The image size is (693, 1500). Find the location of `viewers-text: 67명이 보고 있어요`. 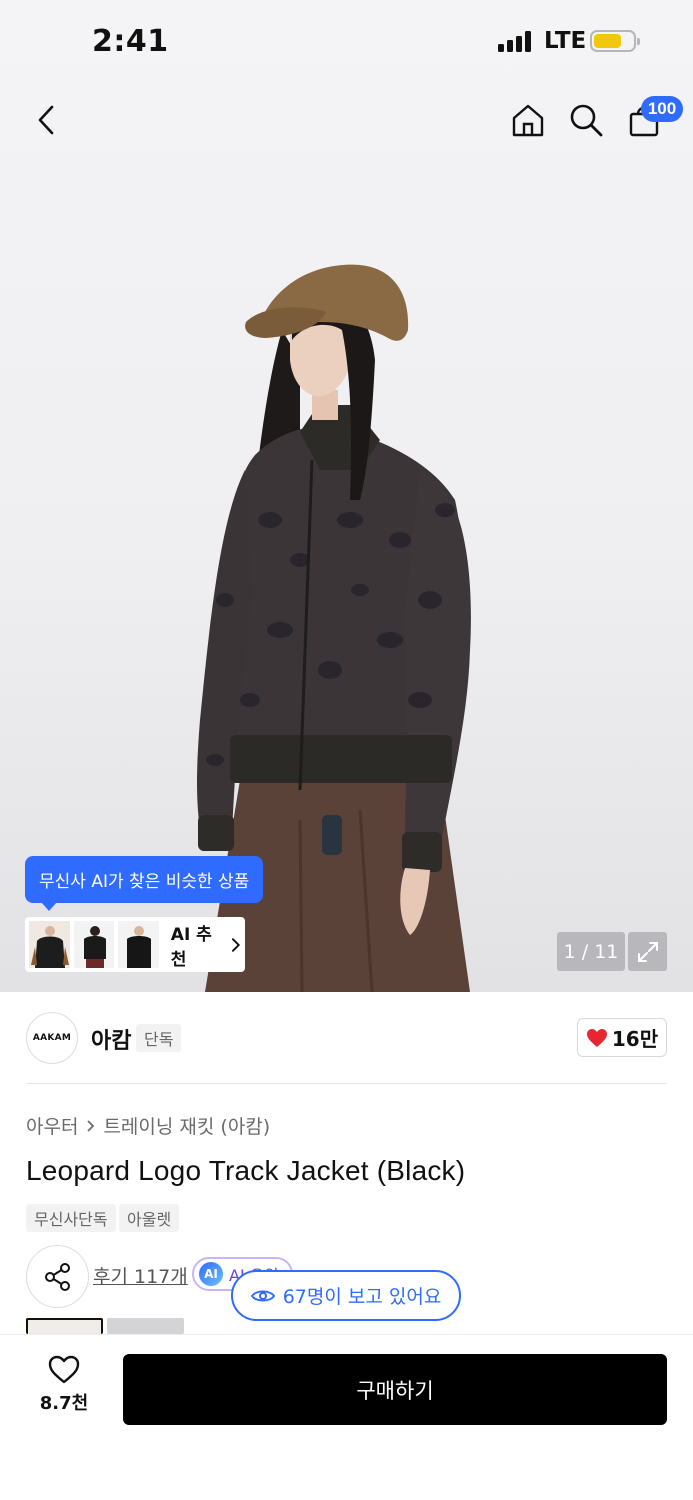

viewers-text: 67명이 보고 있어요 is located at coordinates (362, 1297).